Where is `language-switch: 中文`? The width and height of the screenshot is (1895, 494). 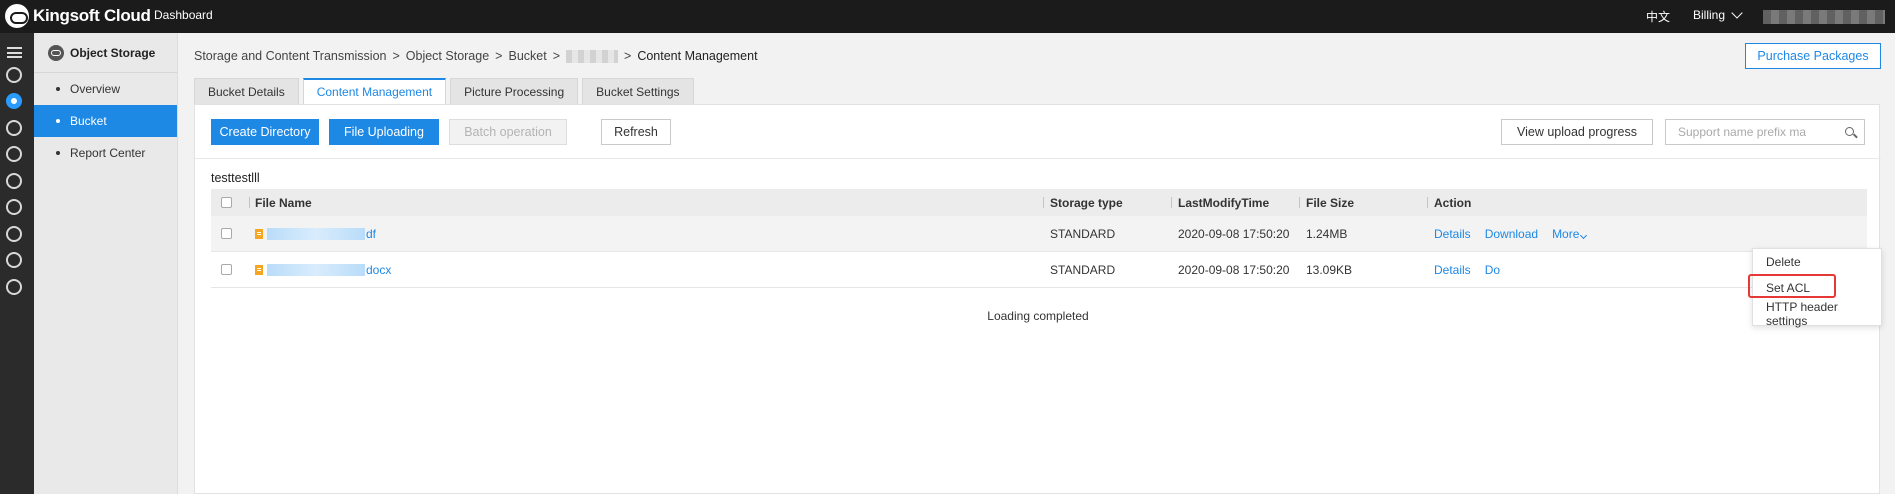 language-switch: 中文 is located at coordinates (1658, 16).